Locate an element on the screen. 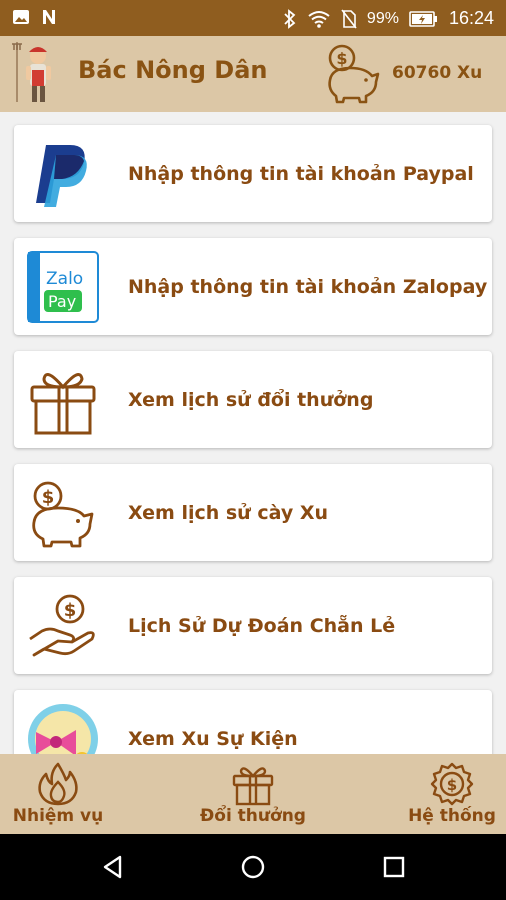 The height and width of the screenshot is (900, 506). menu-item-label: Xem Xu Sự Kiện is located at coordinates (213, 738).